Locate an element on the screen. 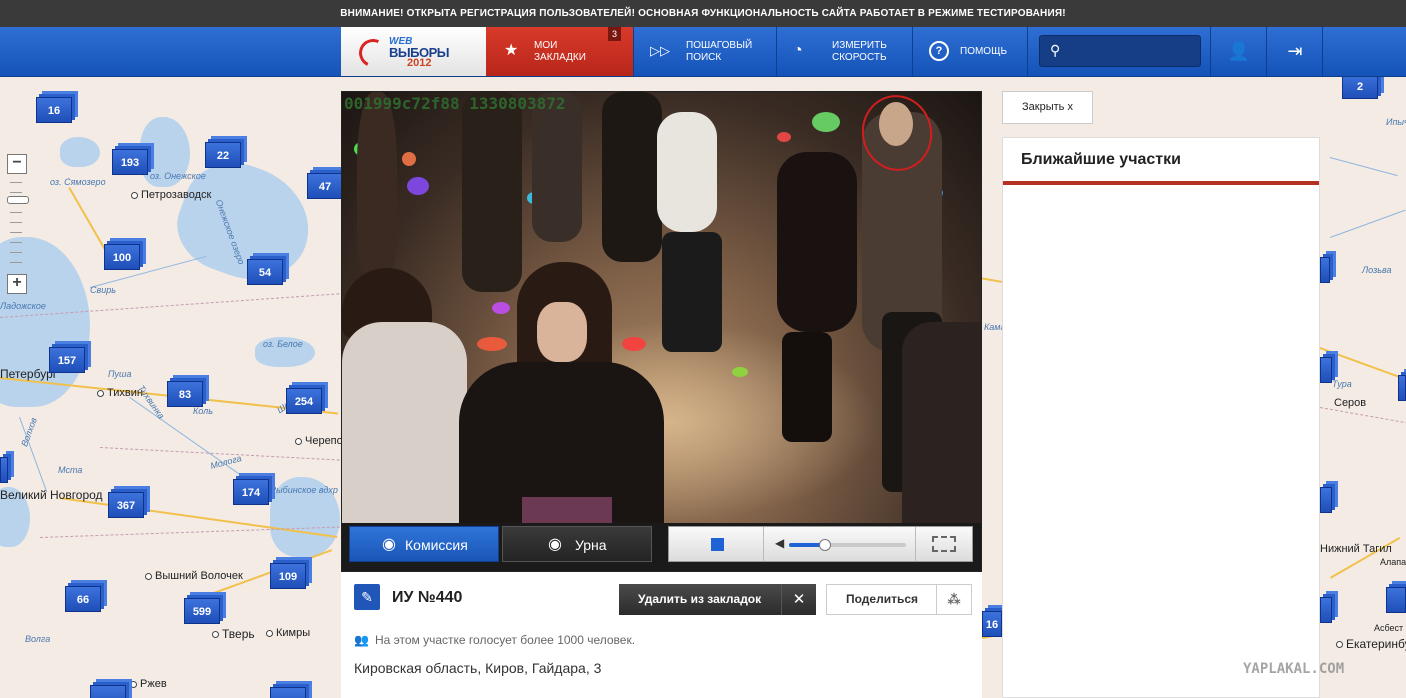 Image resolution: width=1406 pixels, height=698 pixels. search-icon: ⚲ is located at coordinates (1055, 50).